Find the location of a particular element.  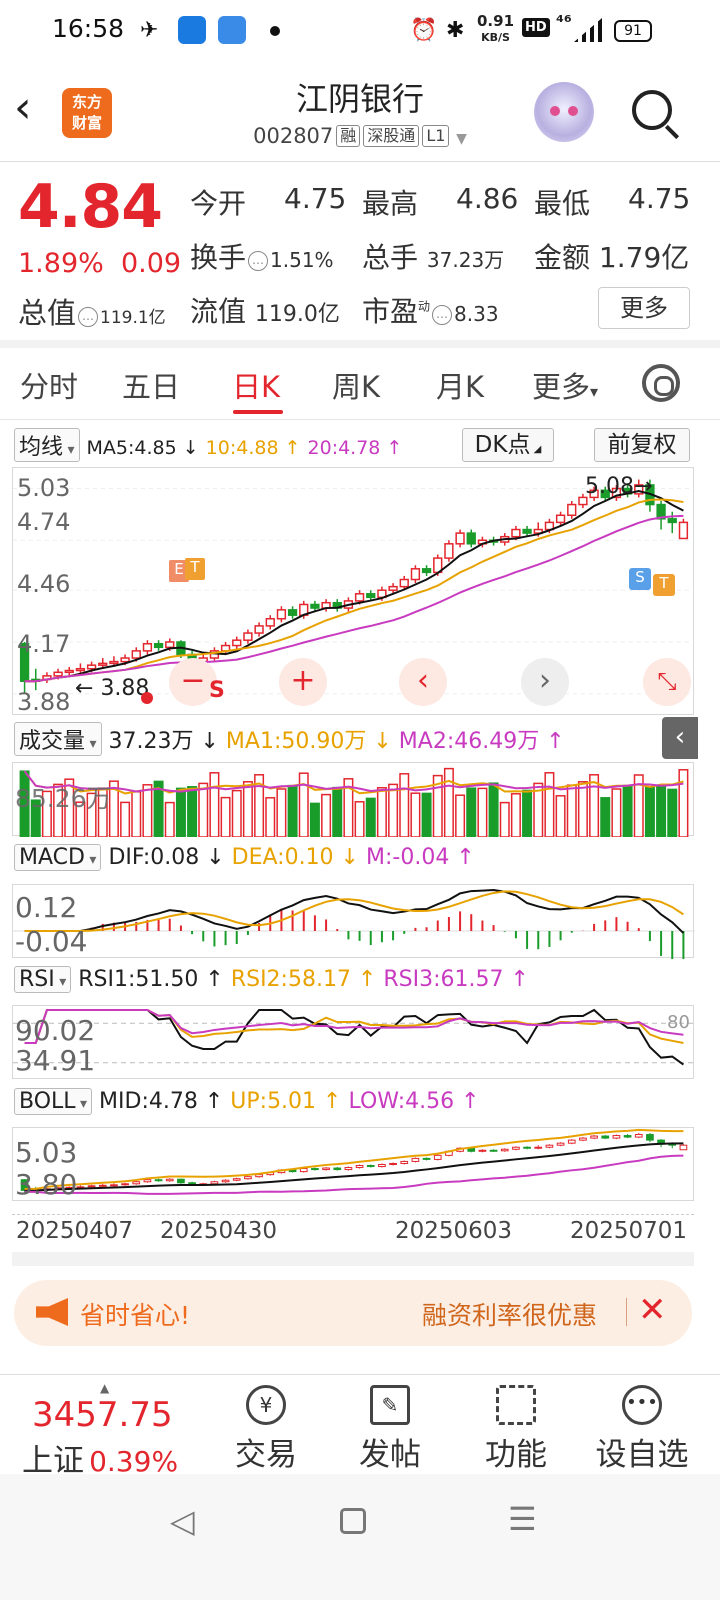

ma-selector: 均线 is located at coordinates (47, 445).